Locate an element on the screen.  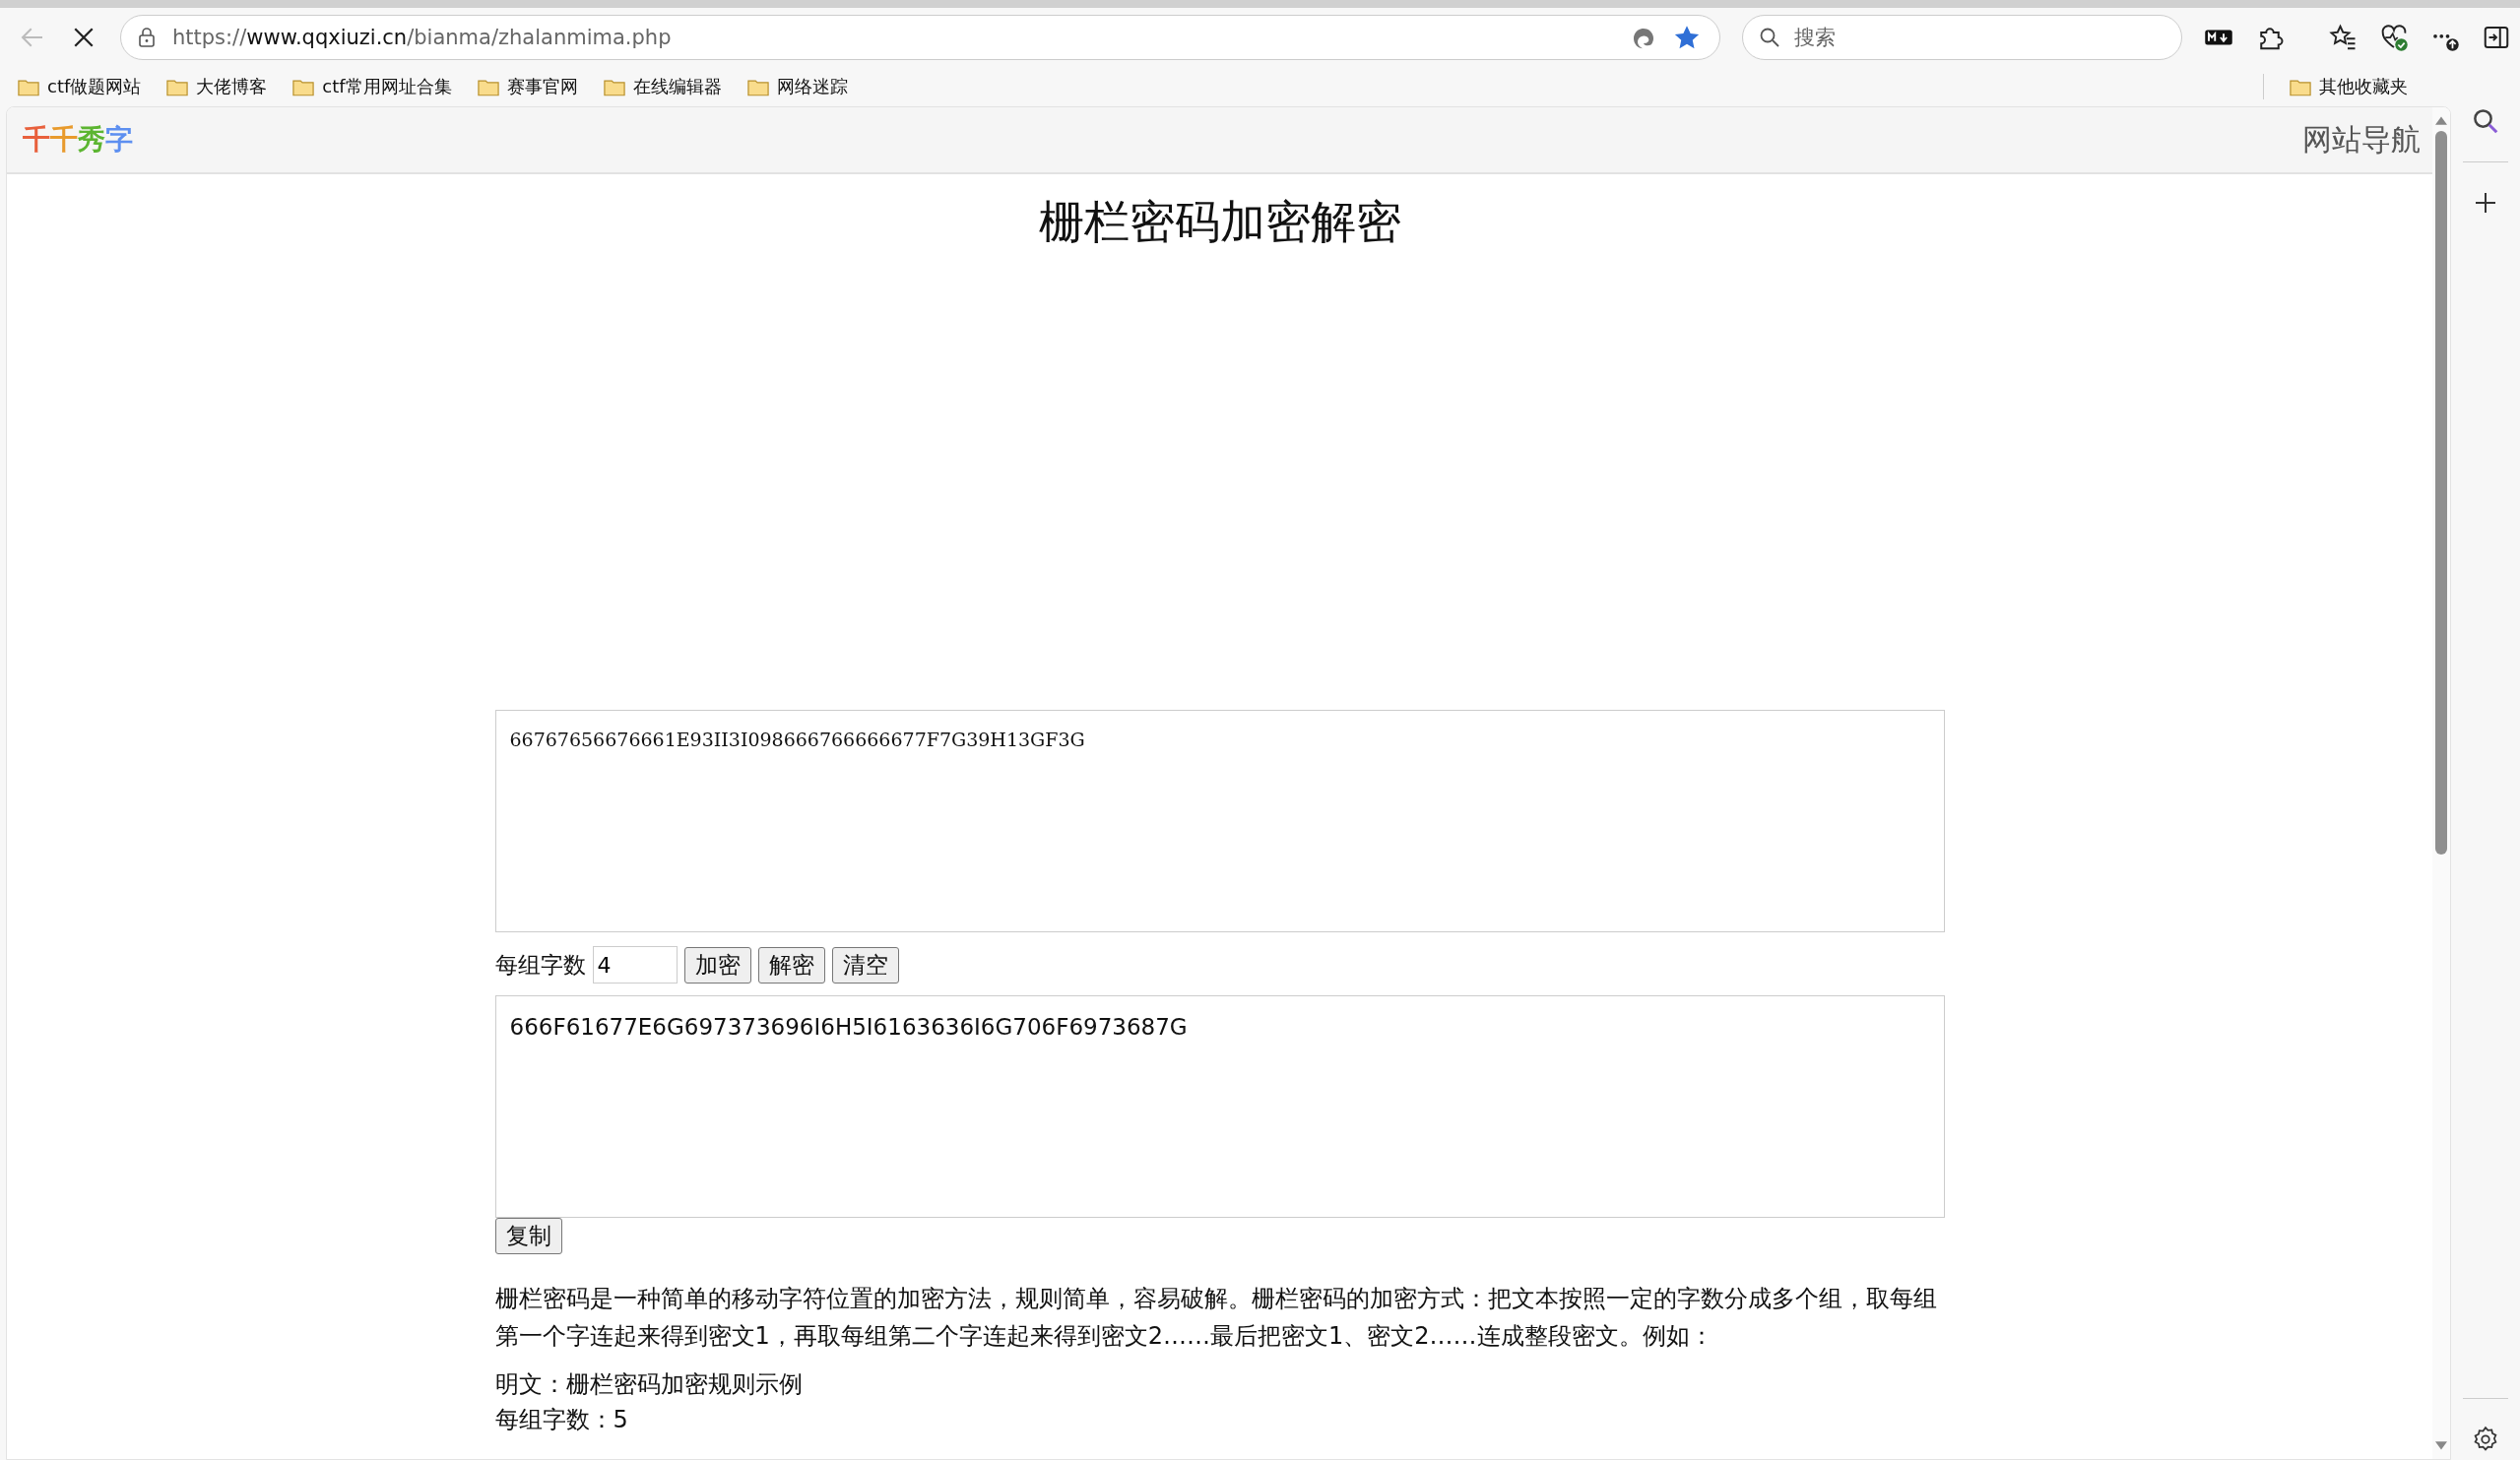
scroll-up-icon is located at coordinates (2441, 120).